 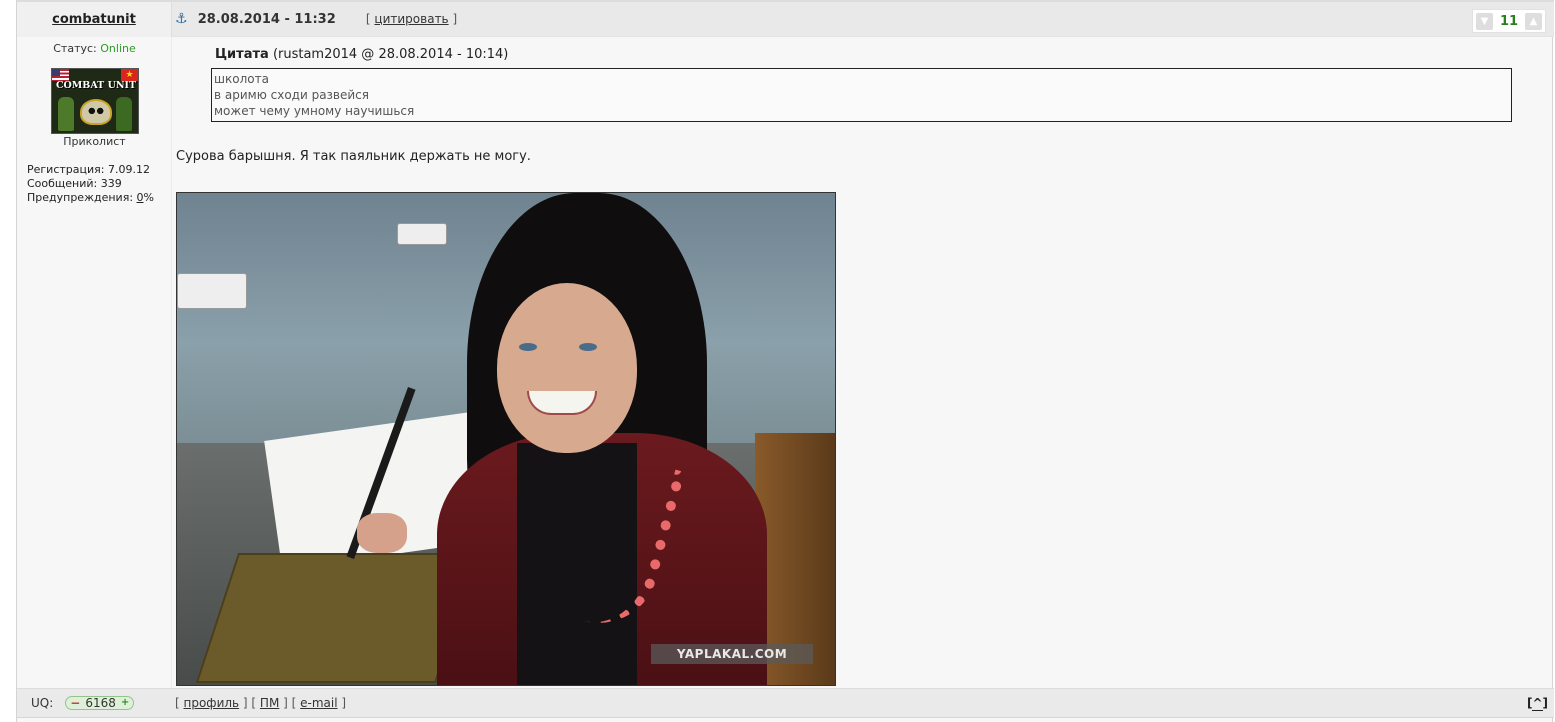 I want to click on anchor-icon: ⚓, so click(x=181, y=19).